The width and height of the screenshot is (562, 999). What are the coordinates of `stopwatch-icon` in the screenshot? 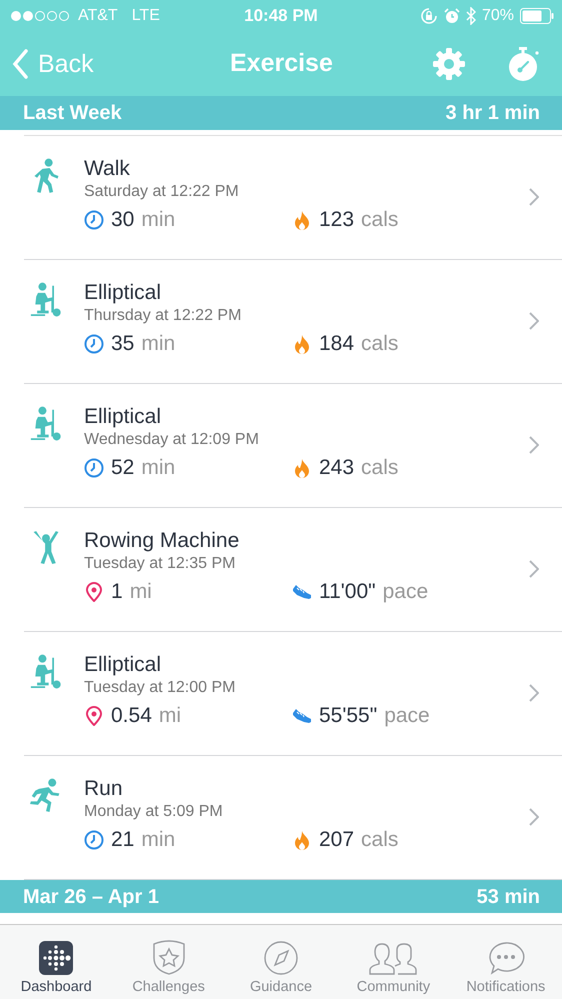 It's located at (523, 64).